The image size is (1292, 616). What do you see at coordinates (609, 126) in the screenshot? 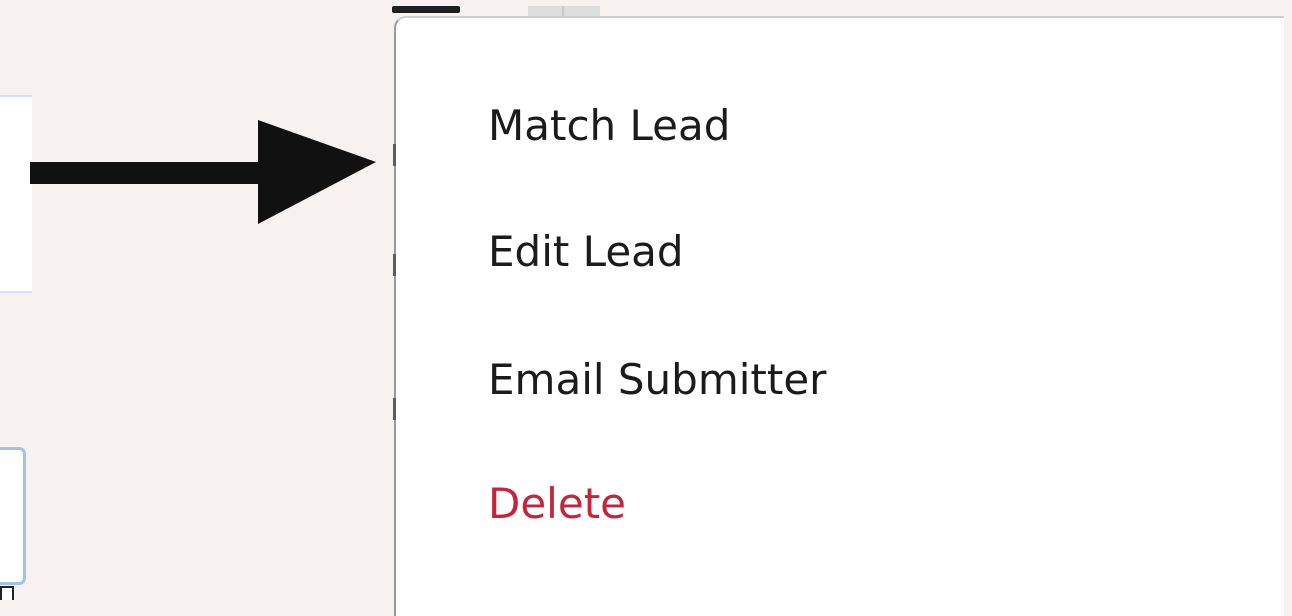
I see `menu-item-match-lead: Match Lead` at bounding box center [609, 126].